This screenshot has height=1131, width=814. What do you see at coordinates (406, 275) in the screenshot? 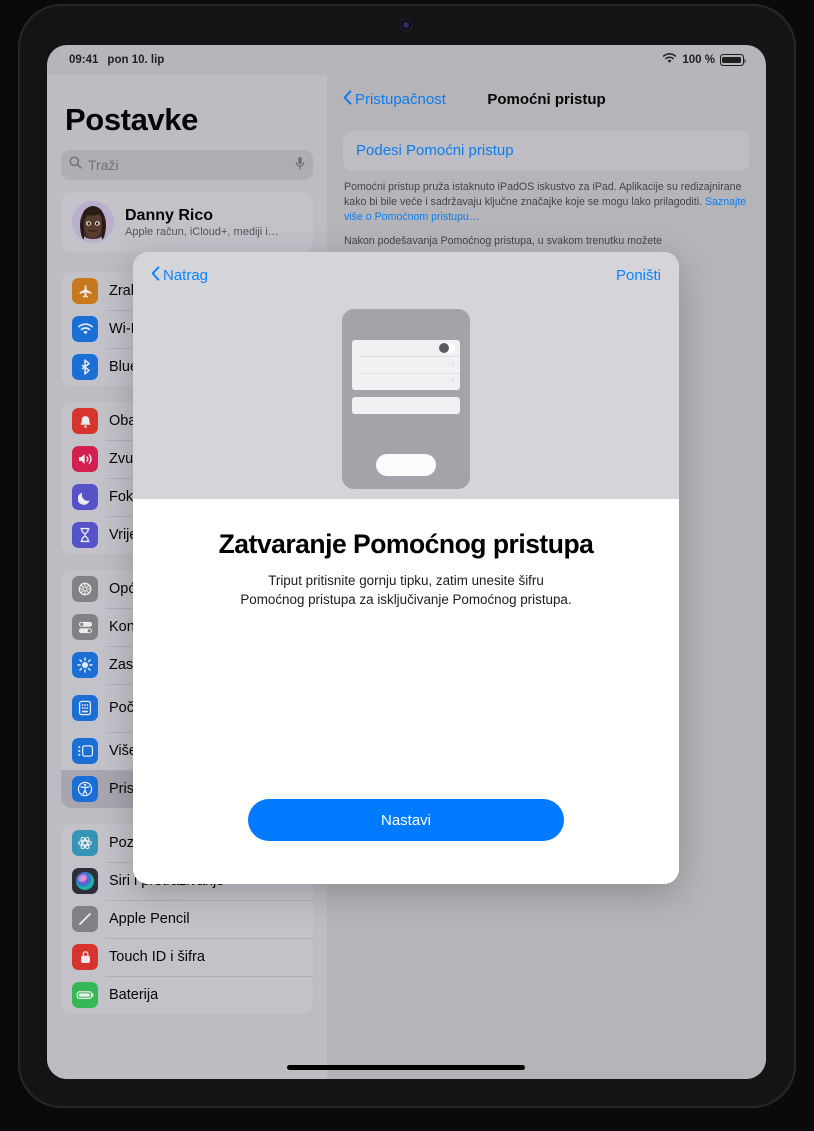
I see `modal-nav-bar: Natrag Poništi` at bounding box center [406, 275].